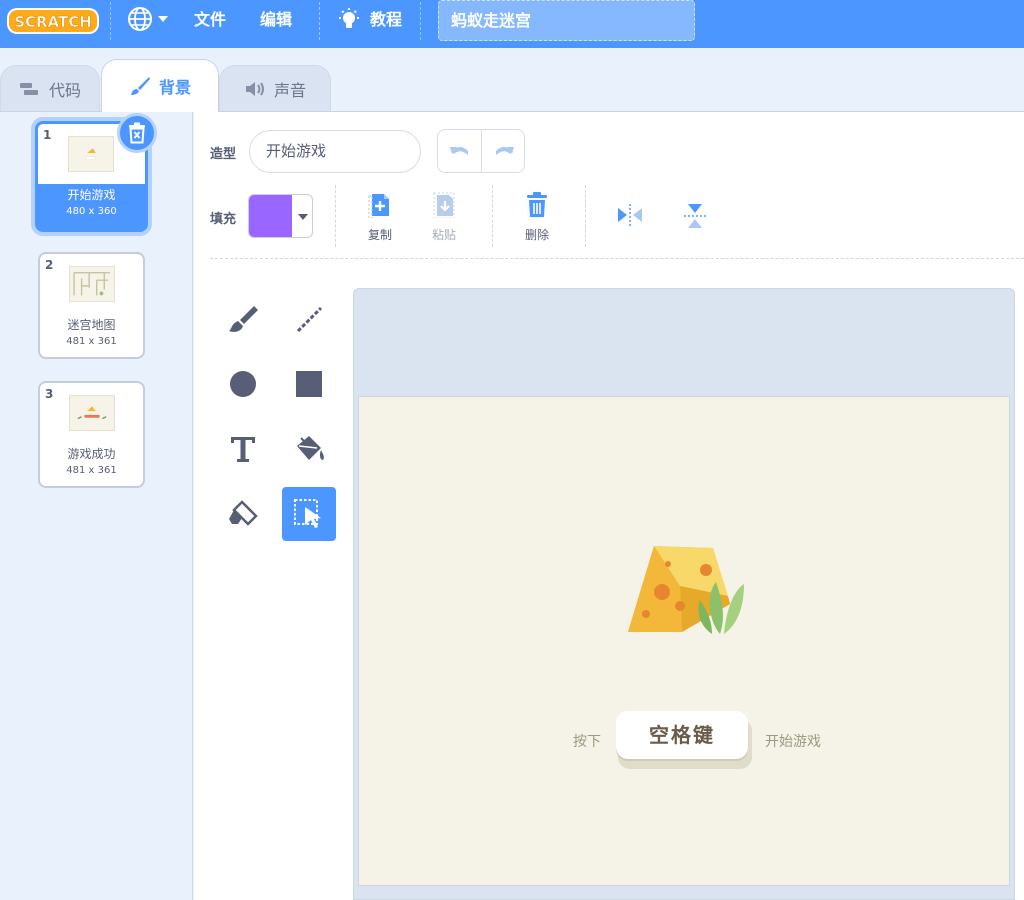 The image size is (1024, 900). I want to click on file-menu: 文件, so click(210, 20).